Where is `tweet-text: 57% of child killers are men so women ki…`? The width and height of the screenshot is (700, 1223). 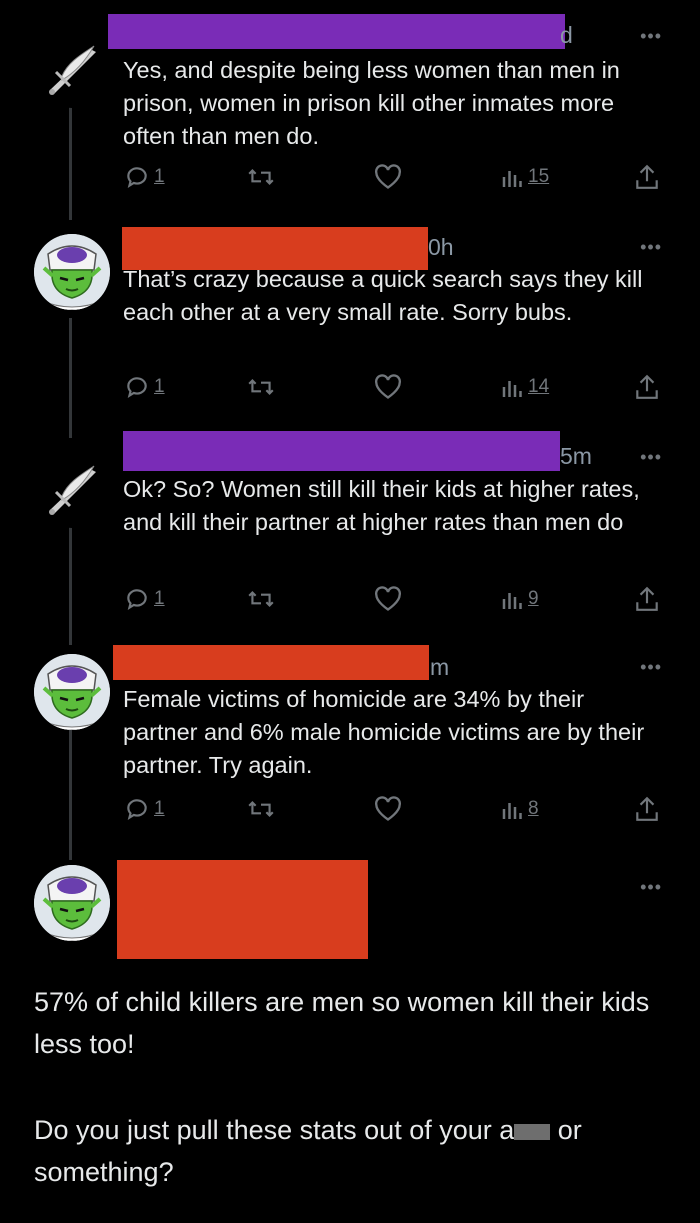 tweet-text: 57% of child killers are men so women ki… is located at coordinates (342, 1023).